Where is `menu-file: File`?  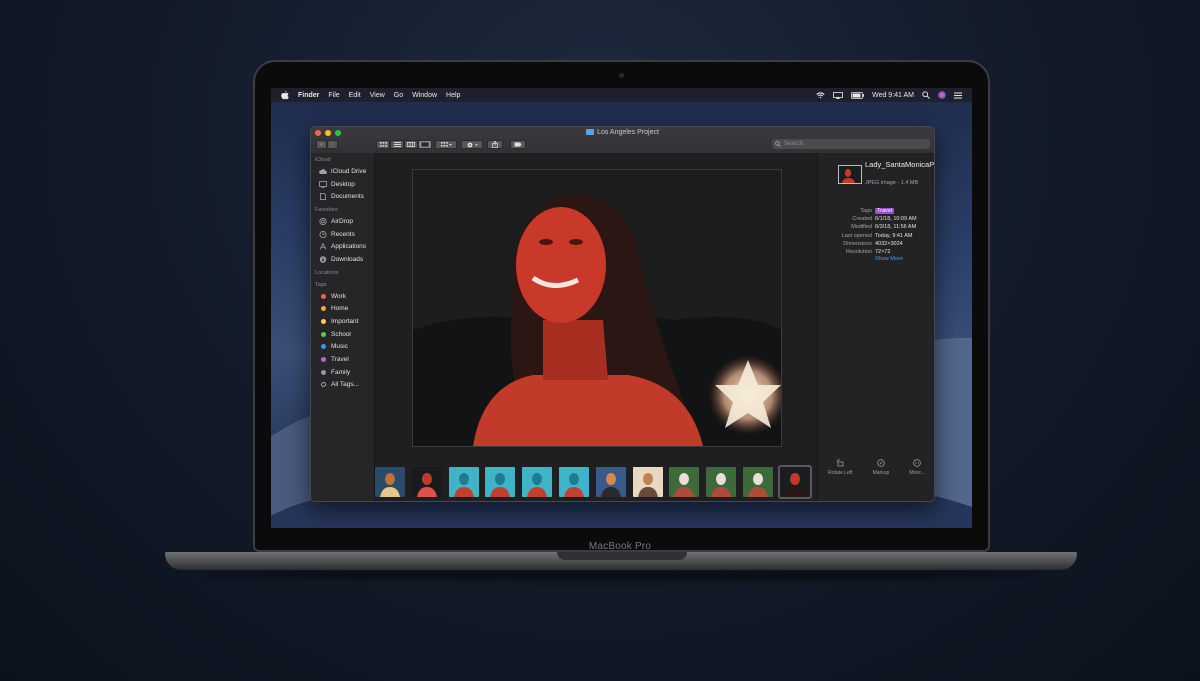 menu-file: File is located at coordinates (333, 95).